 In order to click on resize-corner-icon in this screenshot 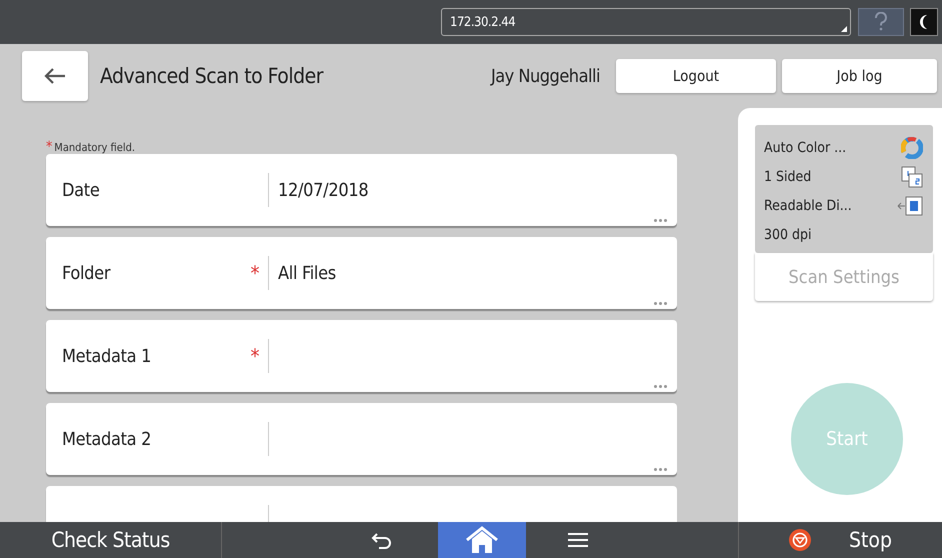, I will do `click(844, 29)`.